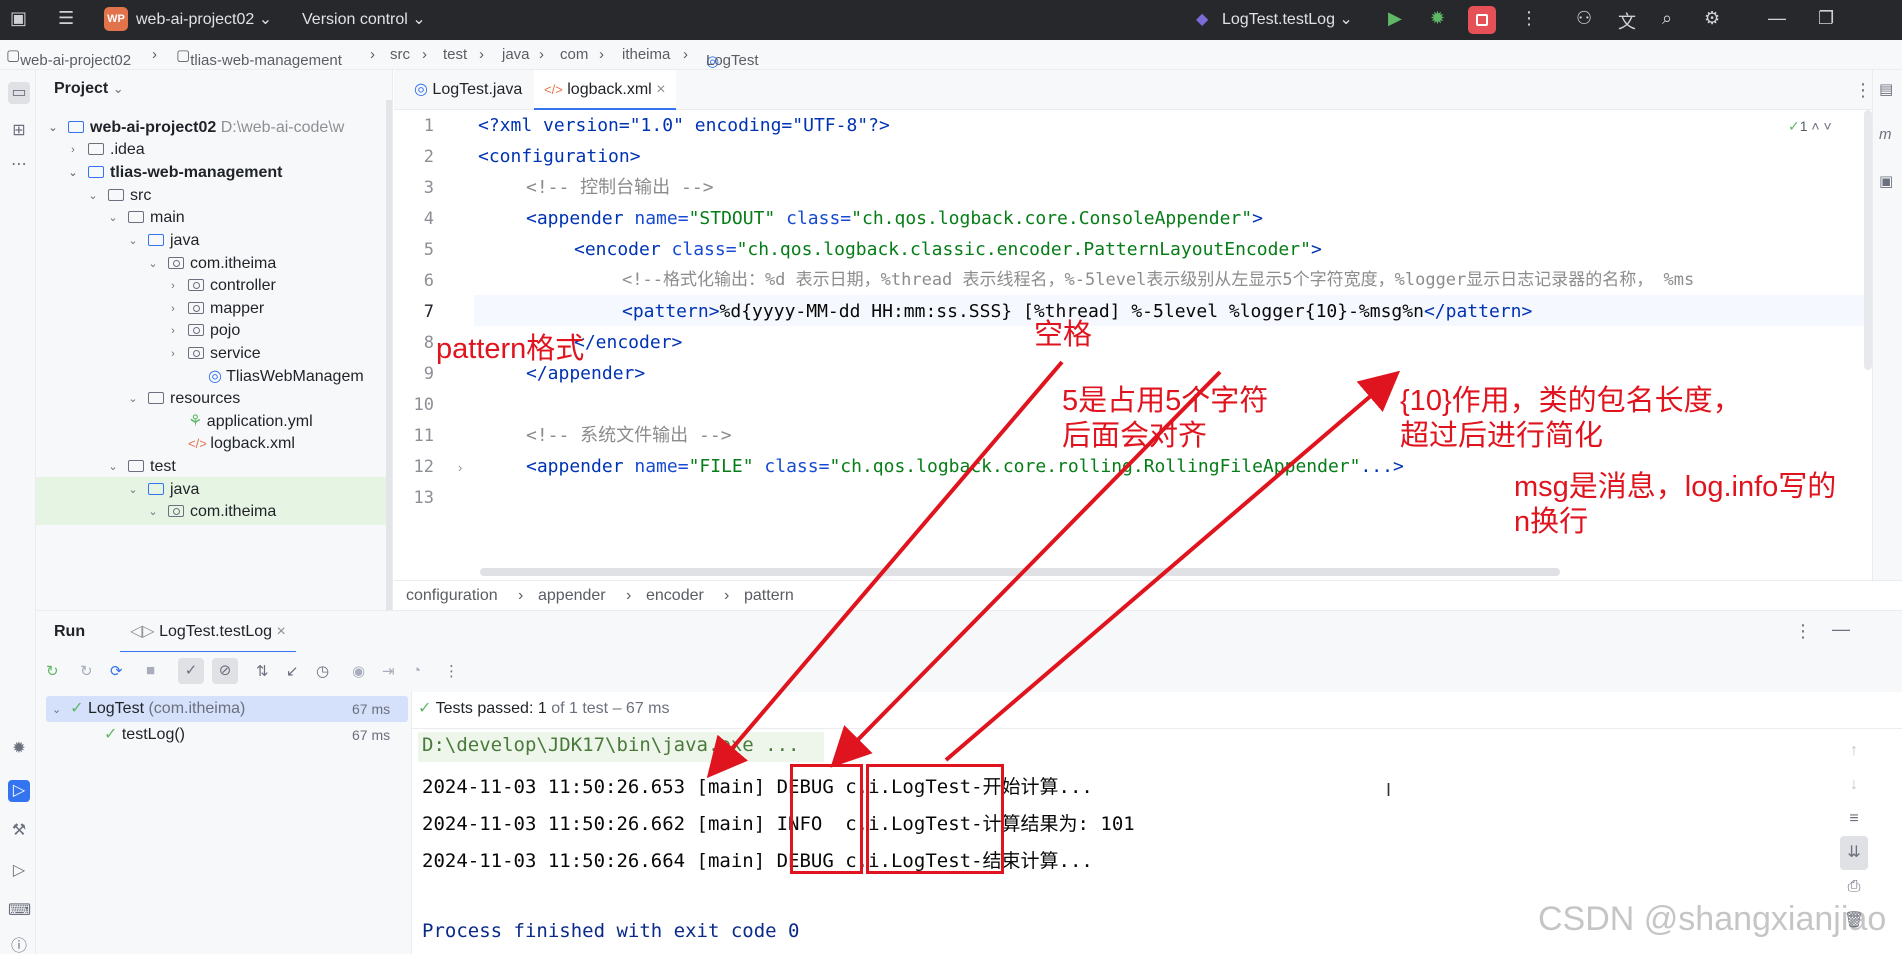 This screenshot has width=1902, height=954. I want to click on annotation-pattern-format: pattern格式, so click(510, 349).